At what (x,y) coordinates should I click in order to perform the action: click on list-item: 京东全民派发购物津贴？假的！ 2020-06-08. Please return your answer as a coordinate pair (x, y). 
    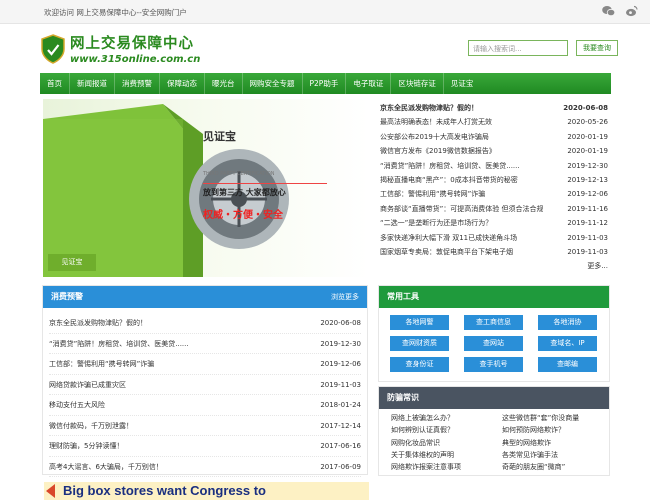
    Looking at the image, I should click on (205, 323).